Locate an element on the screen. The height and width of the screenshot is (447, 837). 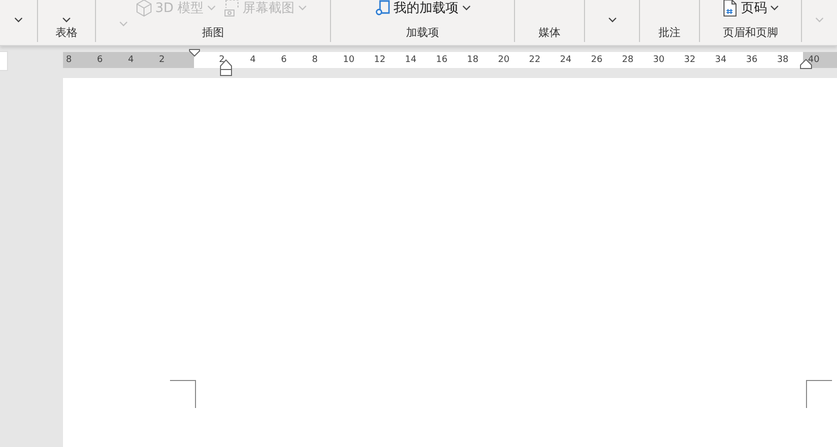
ruler-number: 22 is located at coordinates (534, 60).